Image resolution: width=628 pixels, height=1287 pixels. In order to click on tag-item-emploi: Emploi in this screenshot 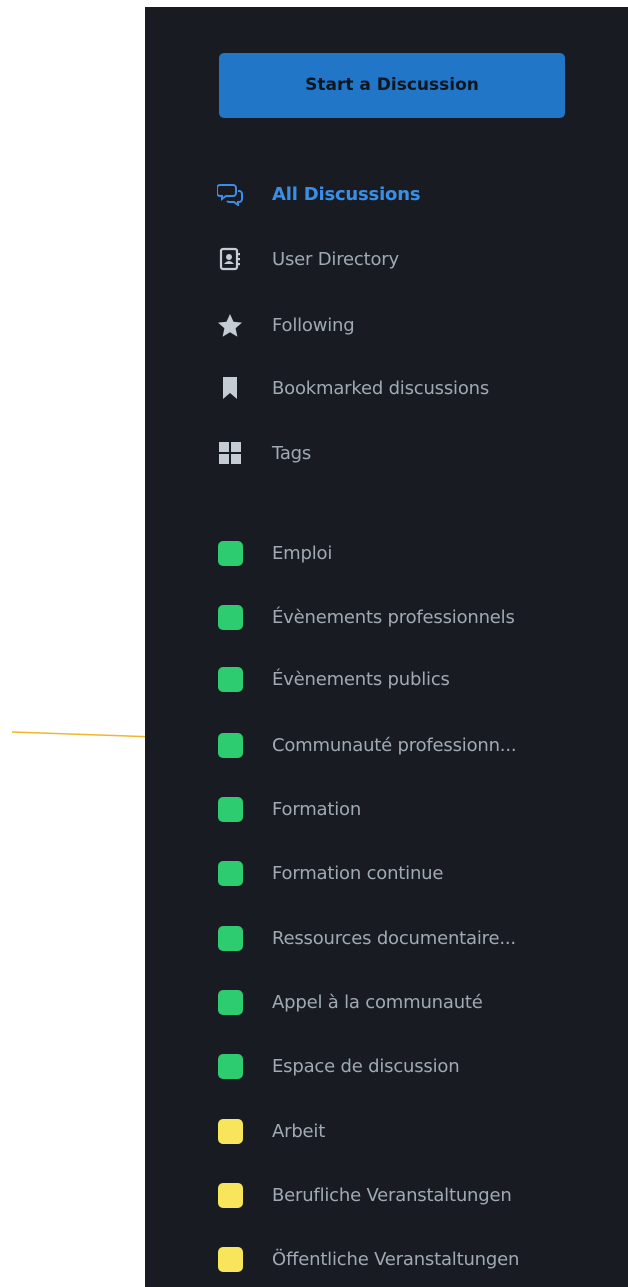, I will do `click(274, 553)`.